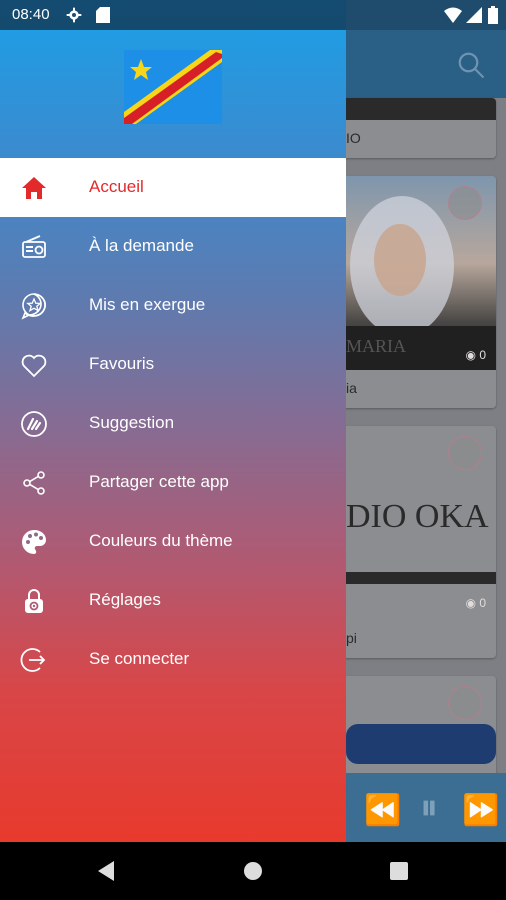 The image size is (506, 900). I want to click on menu-item-label: Accueil, so click(116, 186).